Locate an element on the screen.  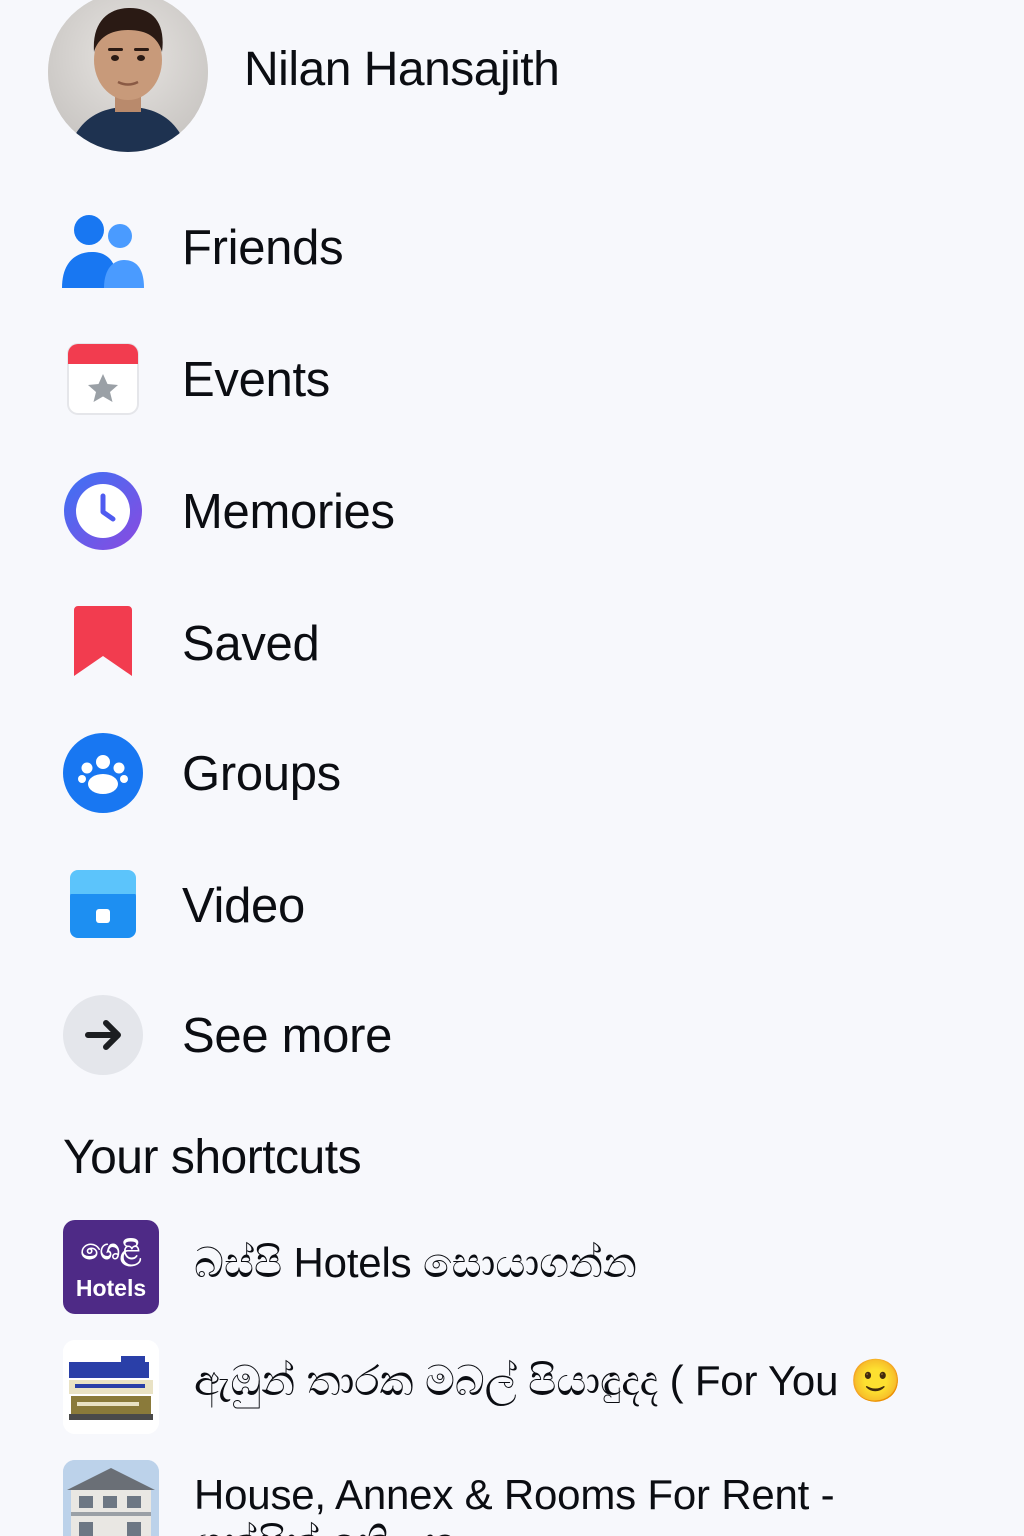
avatar is located at coordinates (128, 76).